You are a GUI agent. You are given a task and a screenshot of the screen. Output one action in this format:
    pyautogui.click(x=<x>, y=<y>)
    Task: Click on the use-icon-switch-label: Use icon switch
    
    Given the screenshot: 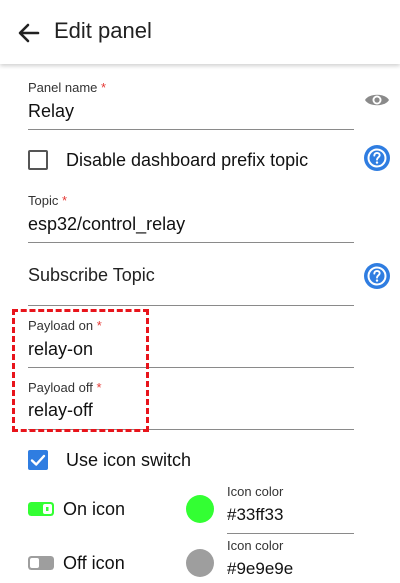 What is the action you would take?
    pyautogui.click(x=129, y=460)
    